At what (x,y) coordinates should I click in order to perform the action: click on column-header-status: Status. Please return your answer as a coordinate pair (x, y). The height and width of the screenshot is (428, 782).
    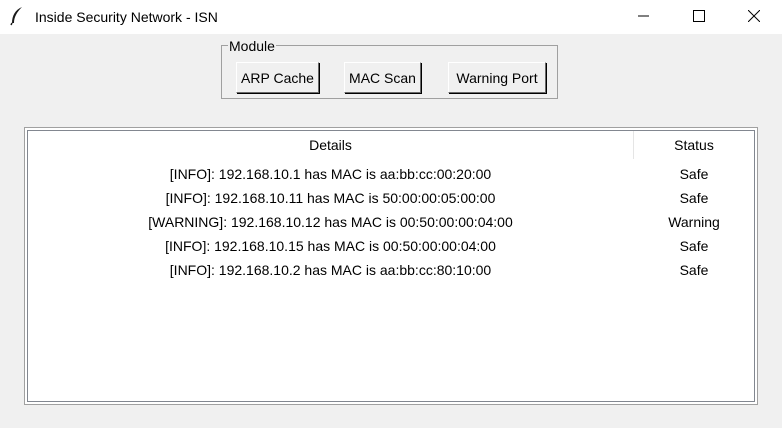
    Looking at the image, I should click on (694, 145).